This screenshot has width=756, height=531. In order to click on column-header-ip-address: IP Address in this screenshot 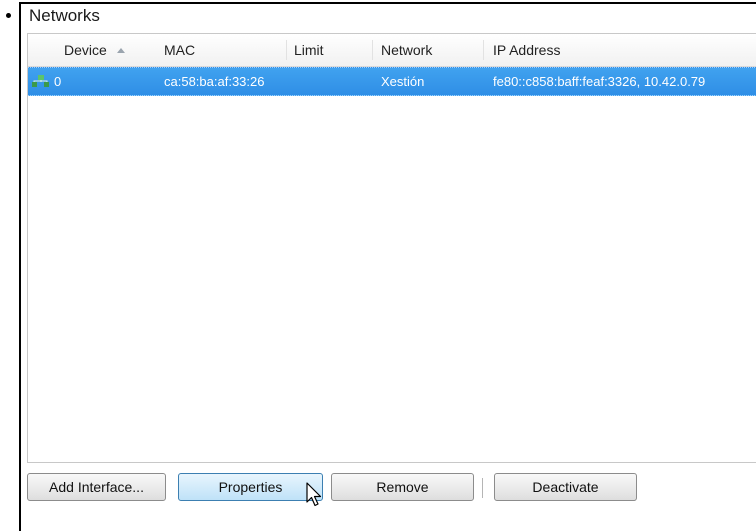, I will do `click(526, 50)`.